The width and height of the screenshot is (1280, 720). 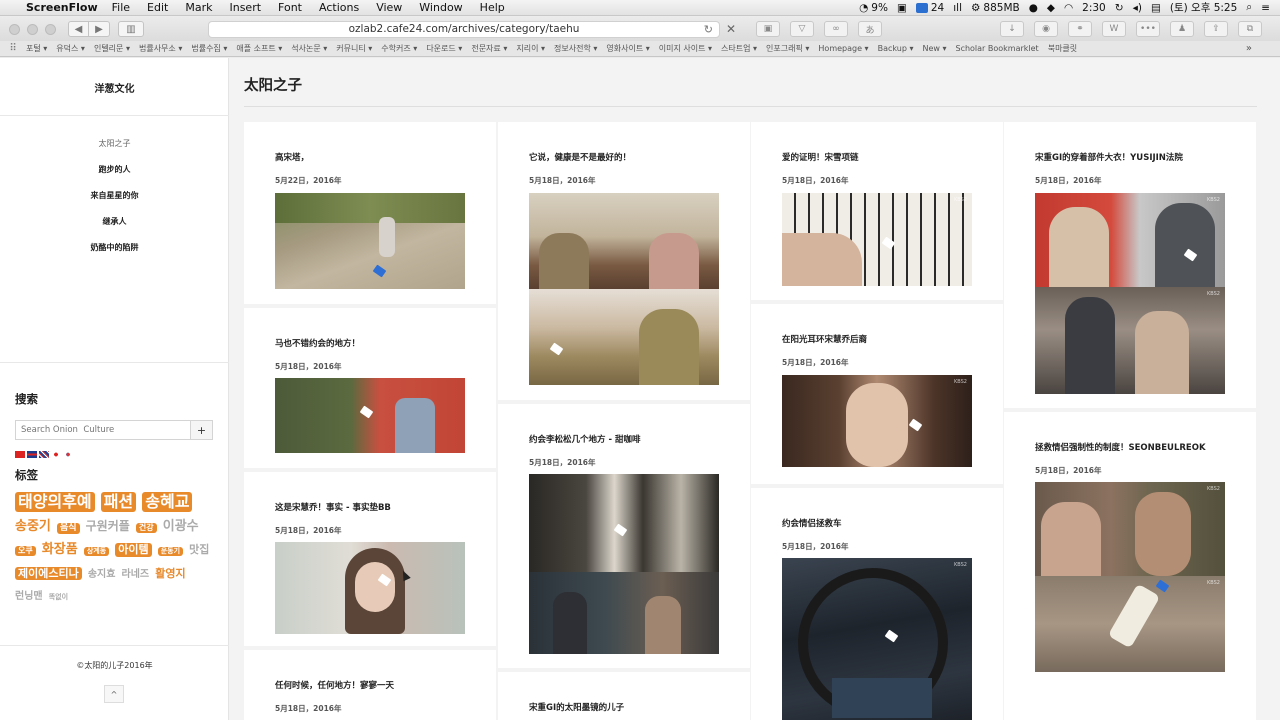 I want to click on wifi-icon: ◠, so click(x=1068, y=8).